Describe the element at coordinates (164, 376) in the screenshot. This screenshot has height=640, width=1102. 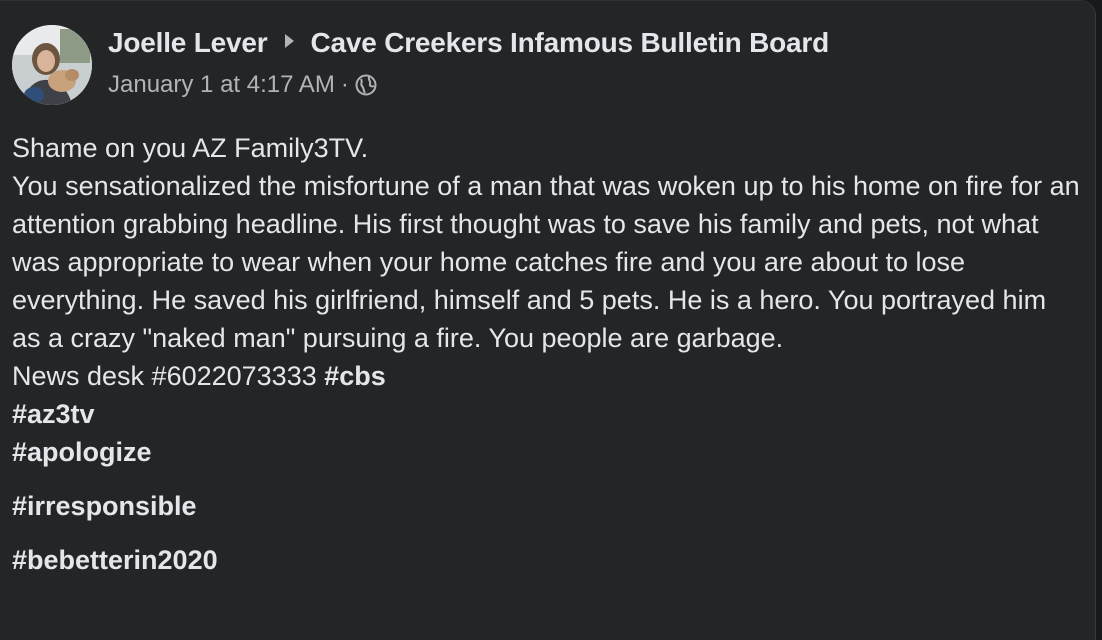
I see `news-desk-text: News desk #6022073333` at that location.